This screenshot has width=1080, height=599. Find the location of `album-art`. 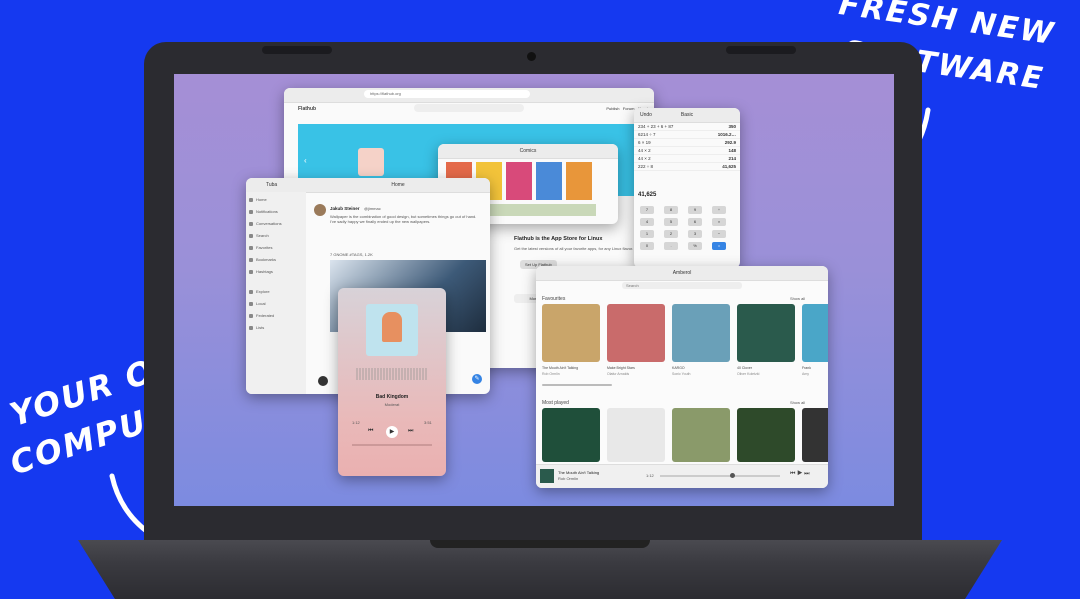

album-art is located at coordinates (392, 330).